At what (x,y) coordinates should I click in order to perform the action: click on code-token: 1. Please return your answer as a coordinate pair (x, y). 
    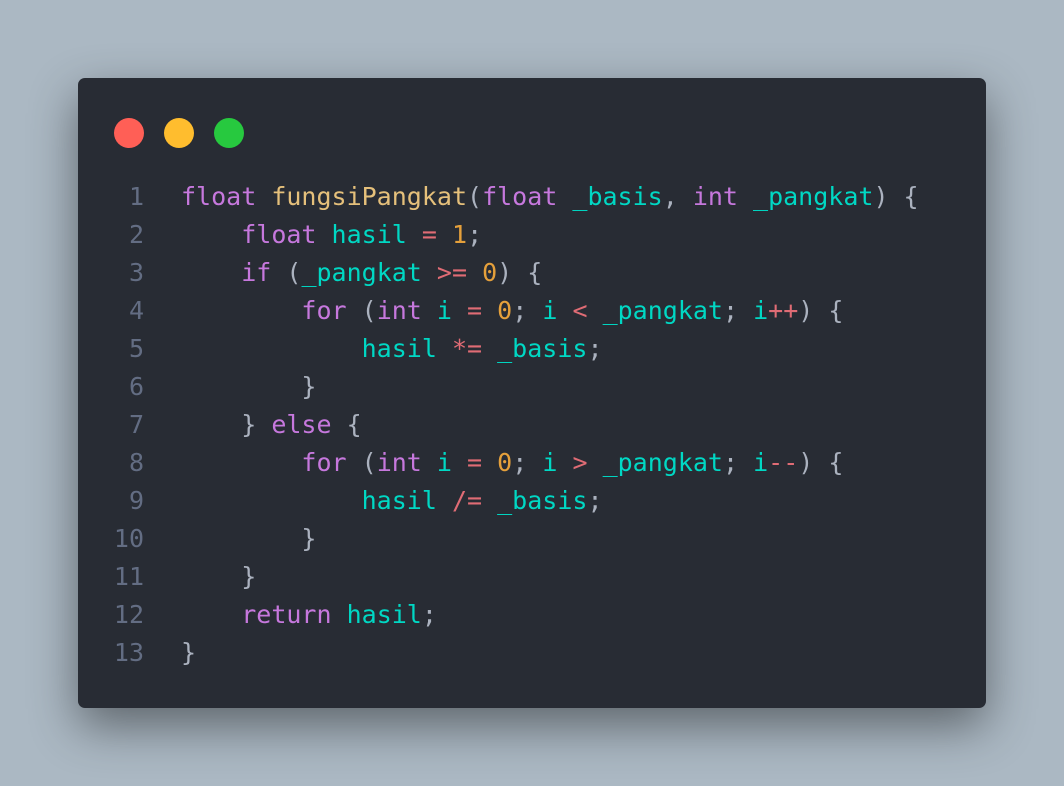
    Looking at the image, I should click on (460, 234).